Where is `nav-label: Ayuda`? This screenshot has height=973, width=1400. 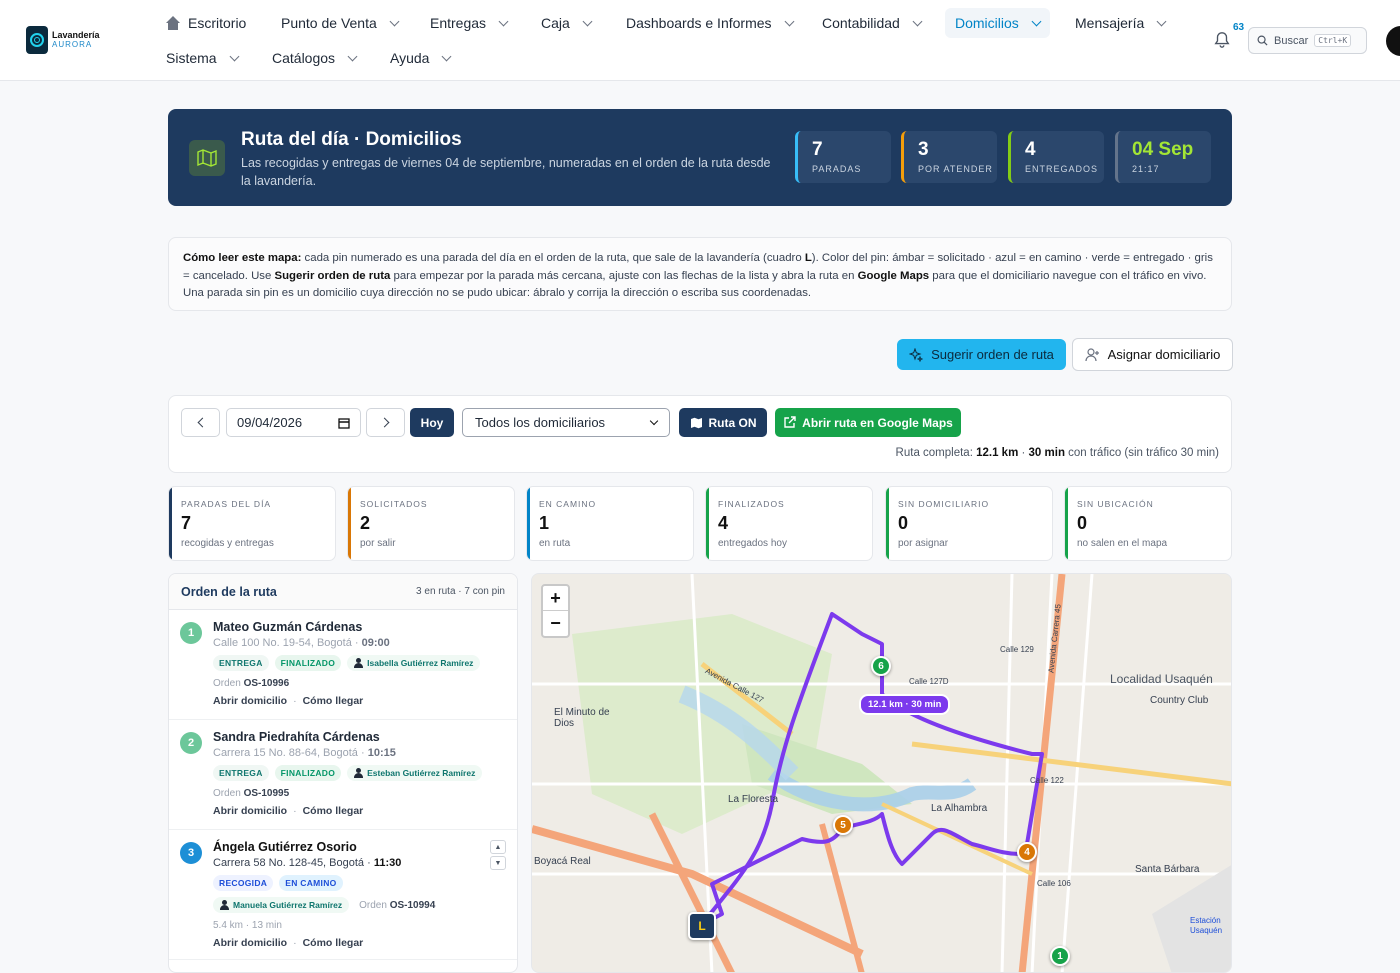
nav-label: Ayuda is located at coordinates (410, 58).